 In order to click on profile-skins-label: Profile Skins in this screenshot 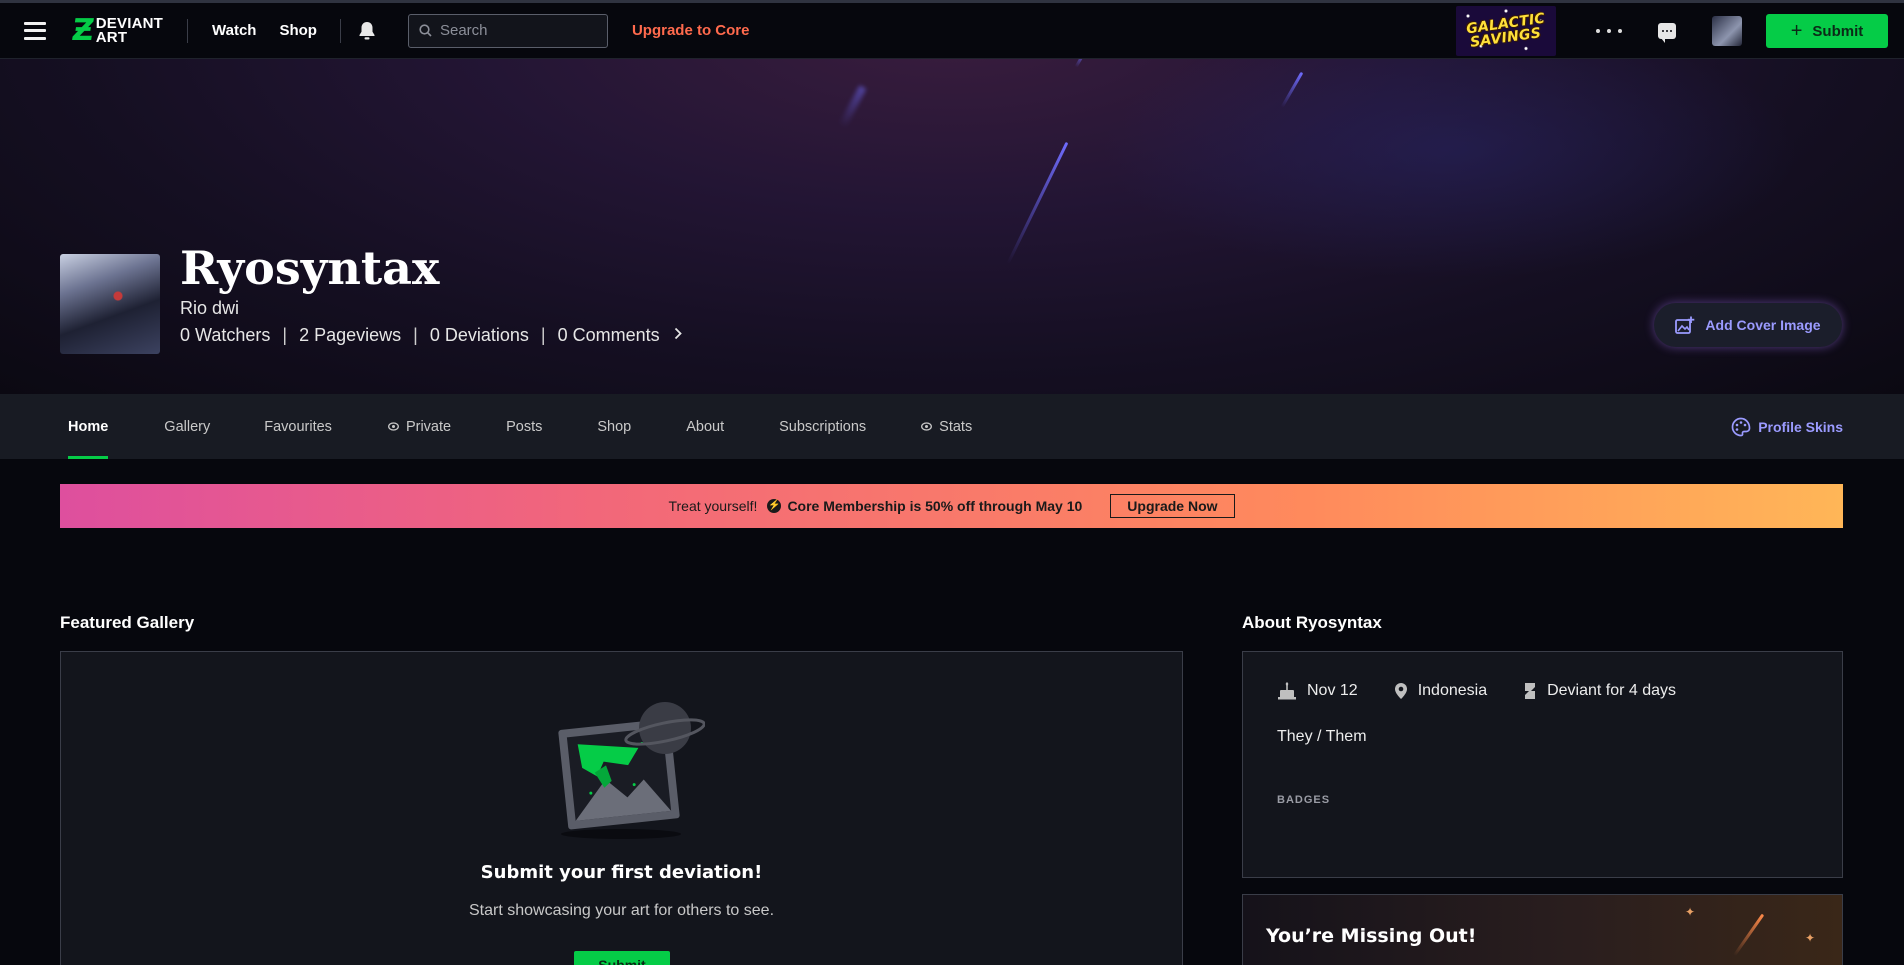, I will do `click(1800, 426)`.